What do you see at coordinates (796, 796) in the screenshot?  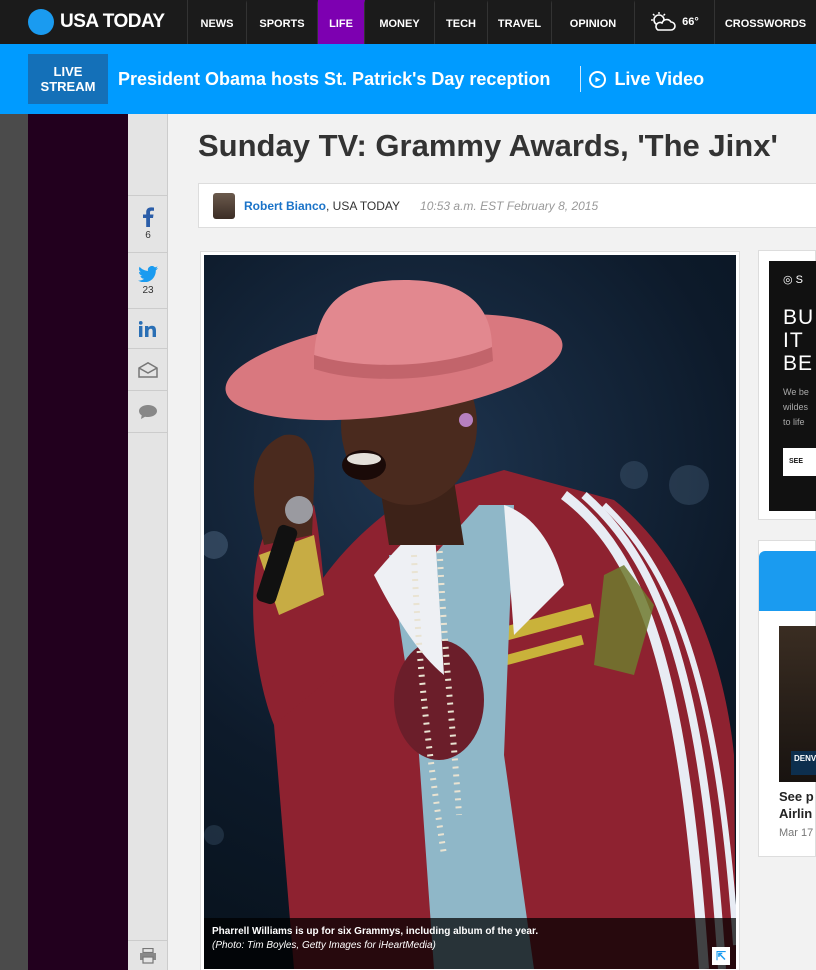 I see `promo-headline-line1: See p` at bounding box center [796, 796].